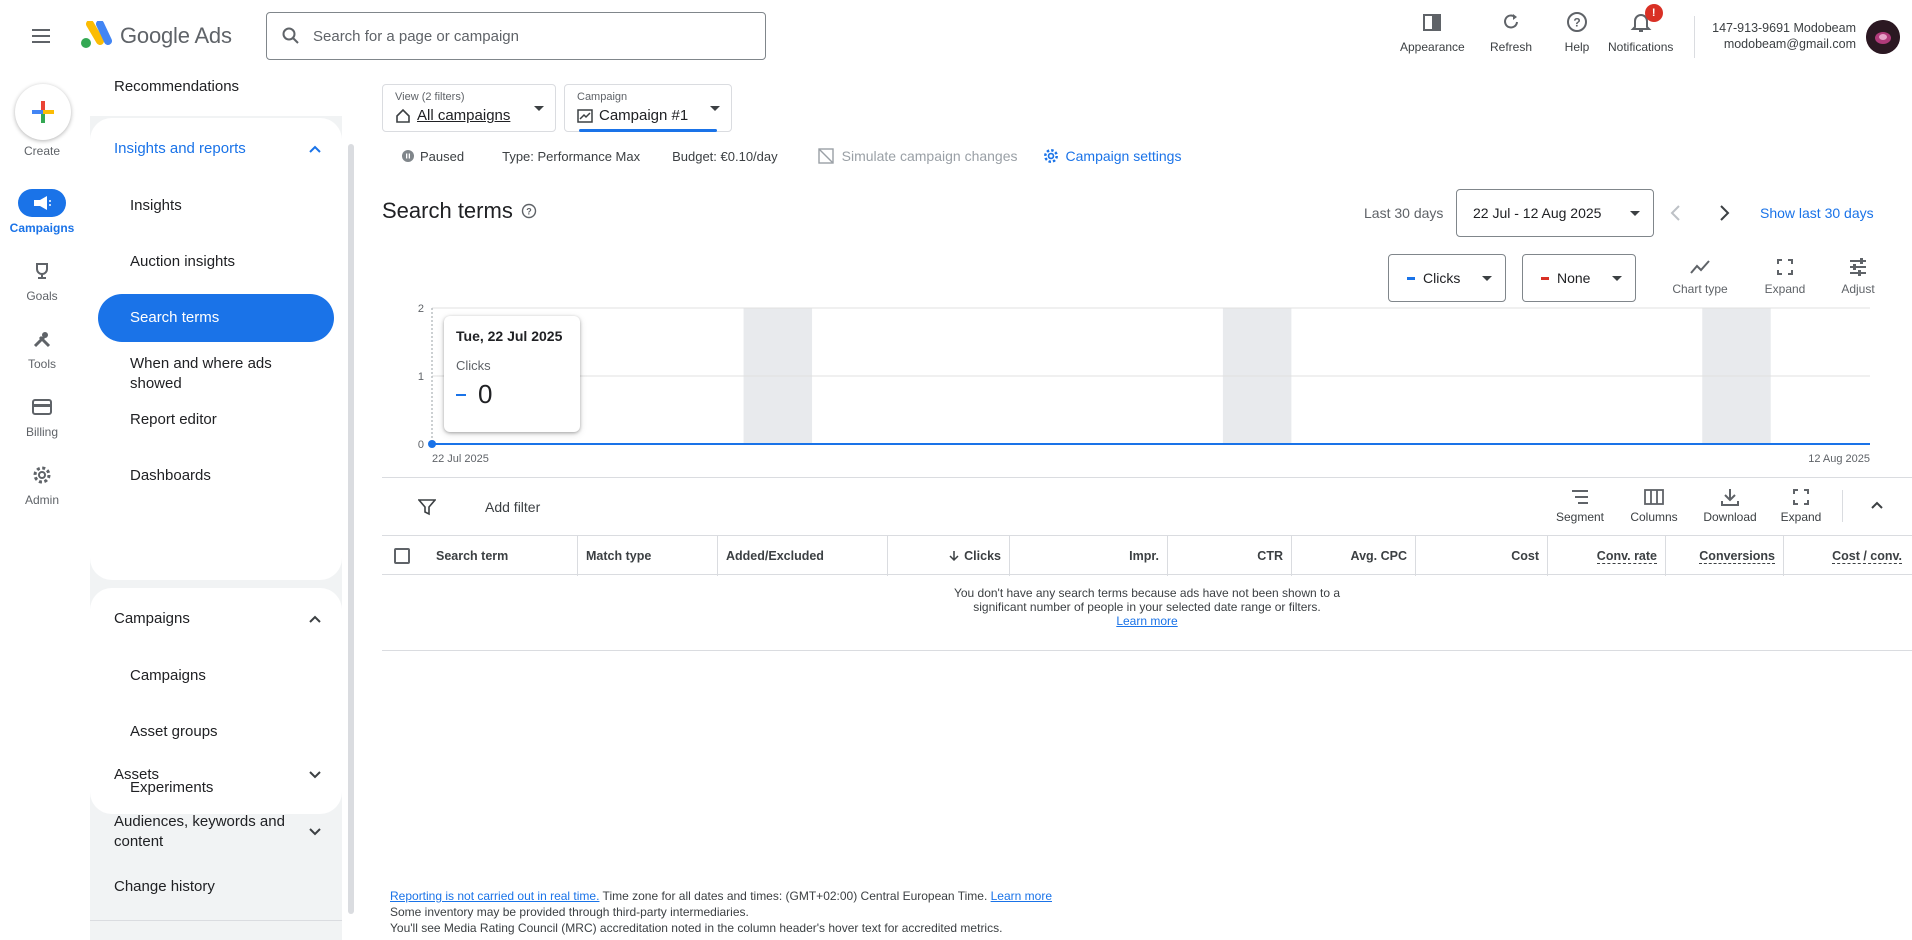 Image resolution: width=1912 pixels, height=940 pixels. What do you see at coordinates (929, 156) in the screenshot?
I see `simulate-label: Simulate campaign changes` at bounding box center [929, 156].